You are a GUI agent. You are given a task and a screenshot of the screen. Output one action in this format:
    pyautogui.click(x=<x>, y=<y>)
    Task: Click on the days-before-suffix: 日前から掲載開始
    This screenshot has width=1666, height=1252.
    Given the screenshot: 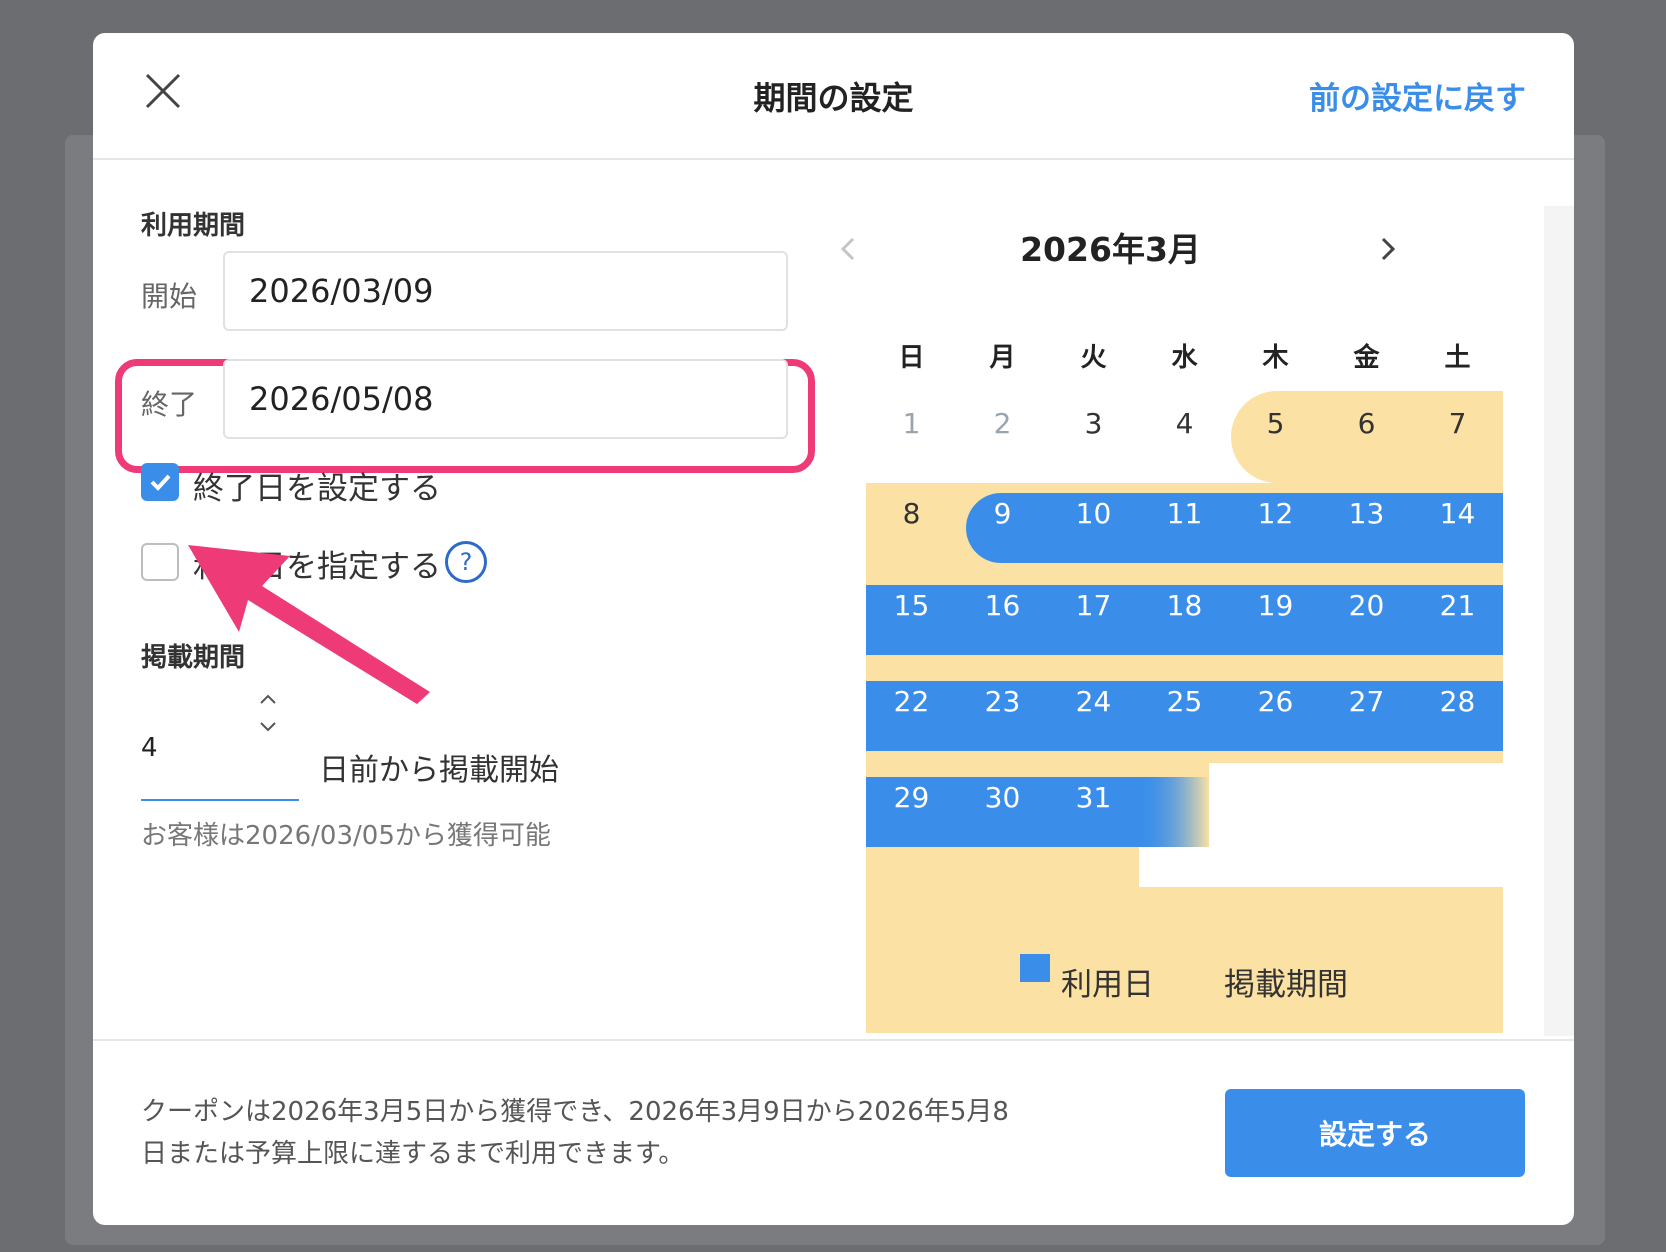 What is the action you would take?
    pyautogui.click(x=439, y=770)
    